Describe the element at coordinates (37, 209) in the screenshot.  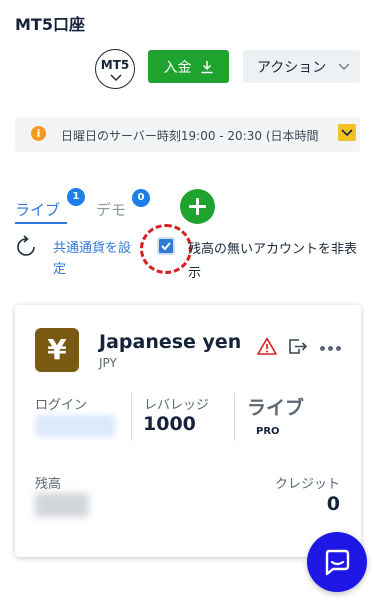
I see `tab-live: ライブ` at that location.